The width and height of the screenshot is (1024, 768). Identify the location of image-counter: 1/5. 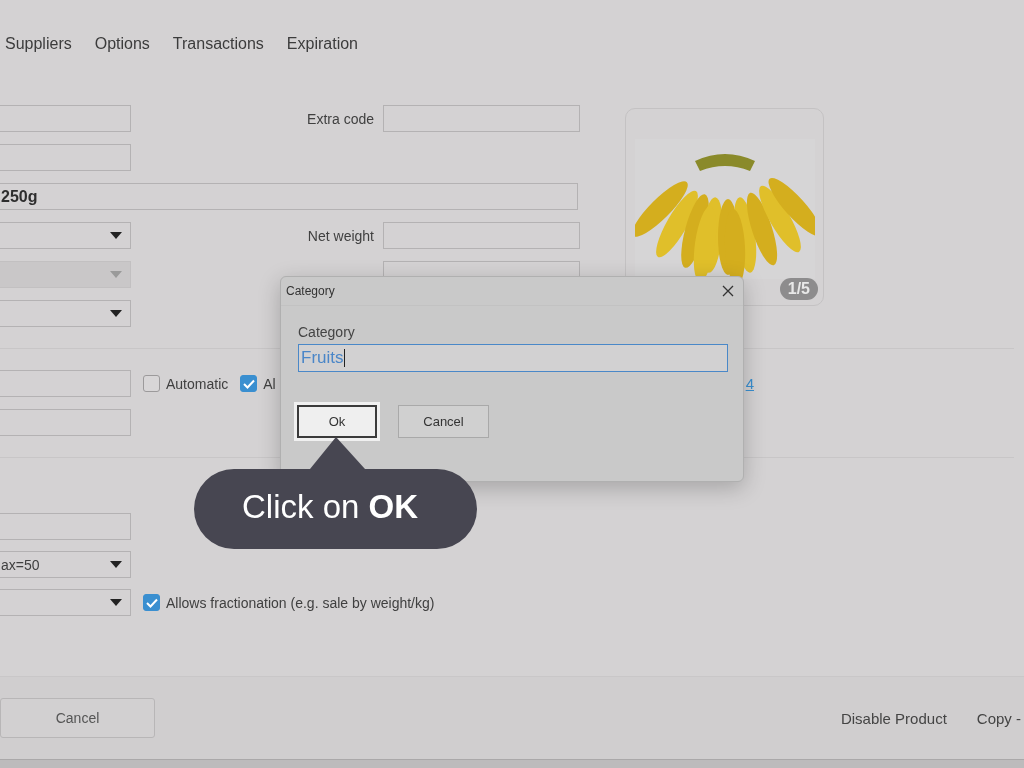
(798, 289).